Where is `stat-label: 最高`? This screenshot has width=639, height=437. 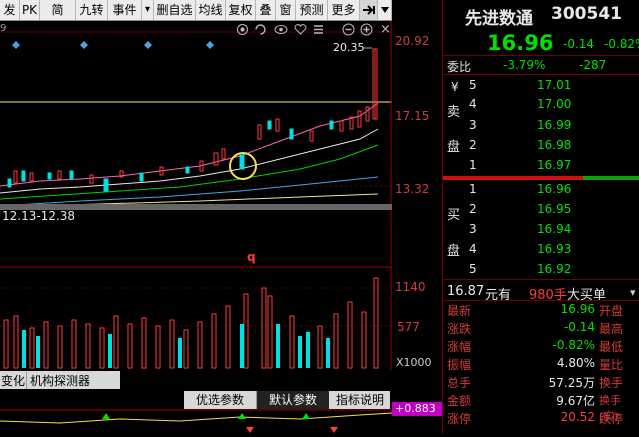
stat-label: 最高 is located at coordinates (611, 329).